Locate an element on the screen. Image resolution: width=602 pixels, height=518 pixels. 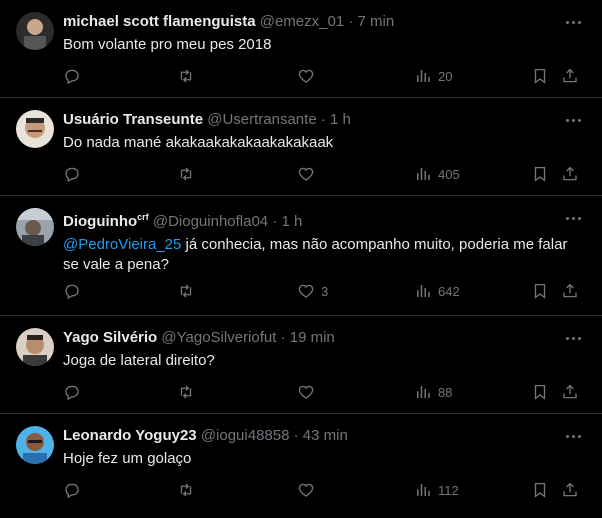
tweet-text: Bom volante pro meu pes 2018 is located at coordinates (167, 44).